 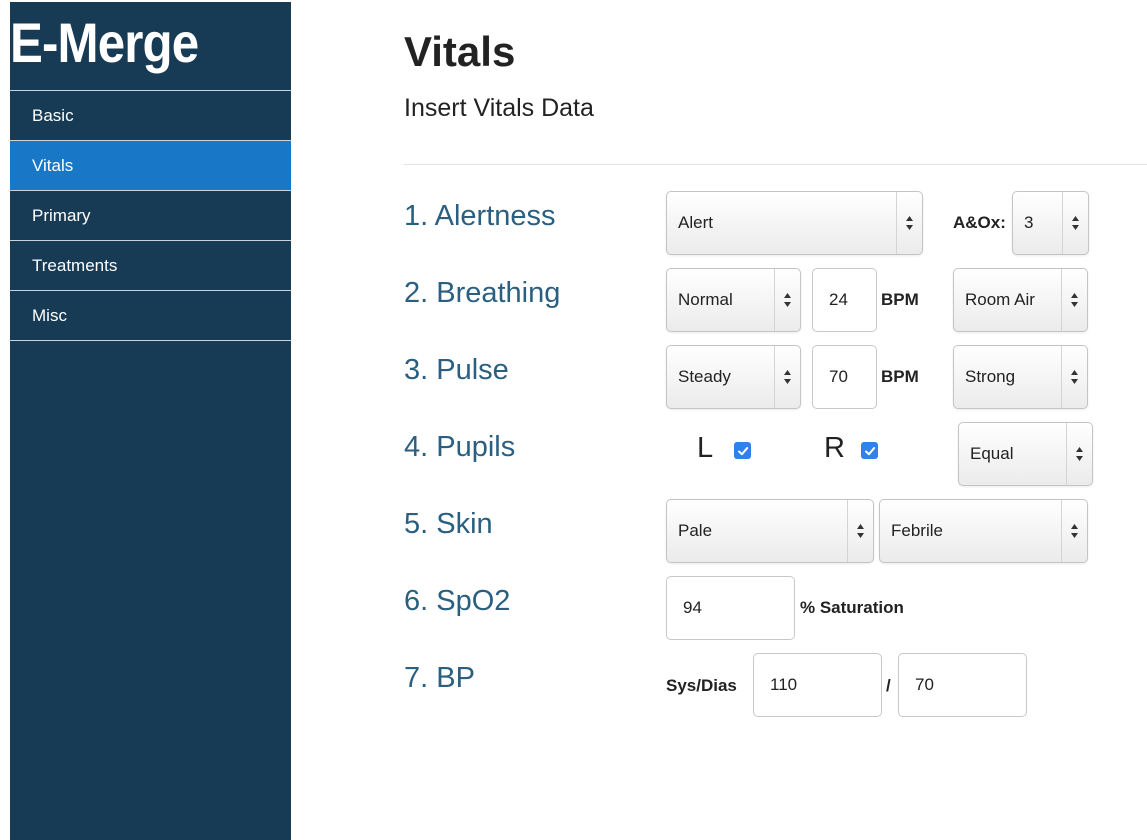 I want to click on breathing-oxygen-value: Room Air, so click(x=1000, y=299).